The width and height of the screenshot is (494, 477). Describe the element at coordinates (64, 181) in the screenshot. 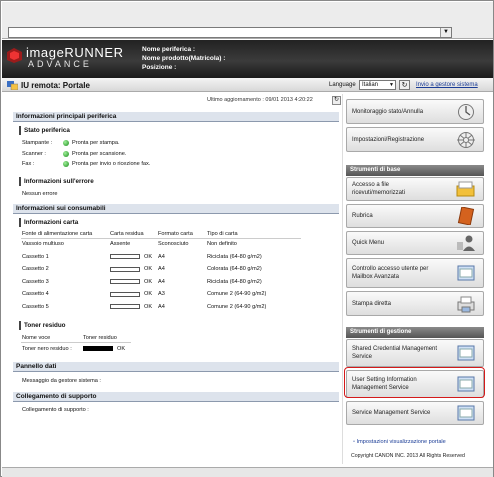

I see `error-info-title: Informazioni sull'errore` at that location.